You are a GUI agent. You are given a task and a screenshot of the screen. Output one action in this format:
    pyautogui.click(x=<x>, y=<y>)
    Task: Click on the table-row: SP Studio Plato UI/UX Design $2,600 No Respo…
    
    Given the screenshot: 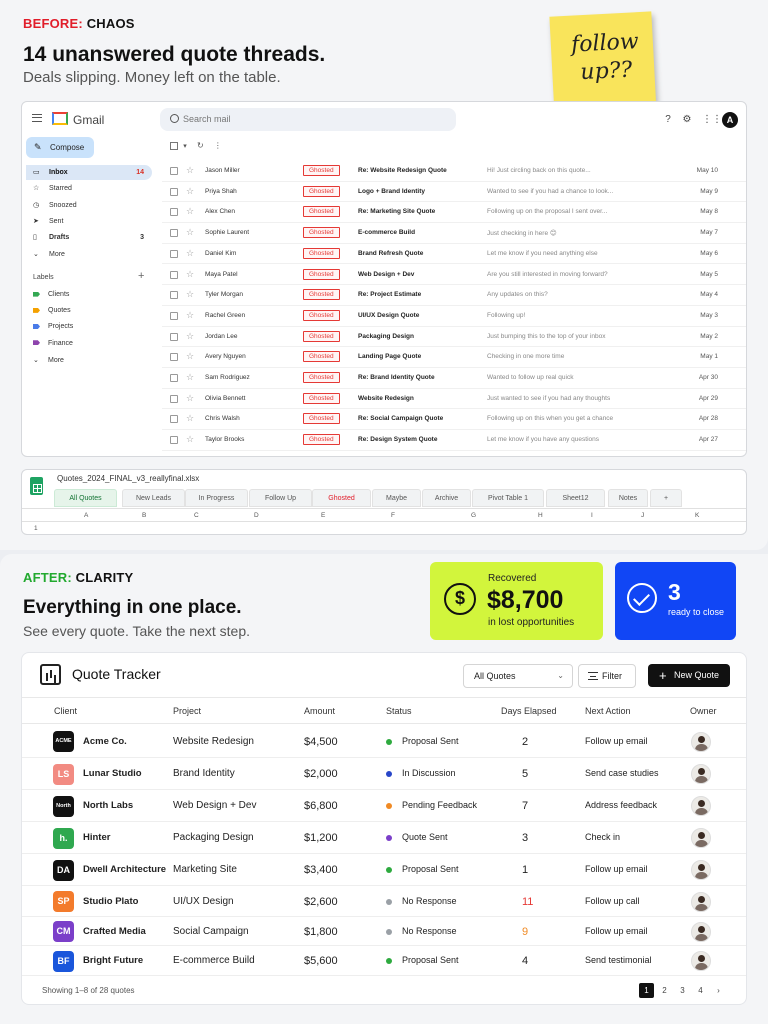 What is the action you would take?
    pyautogui.click(x=384, y=901)
    